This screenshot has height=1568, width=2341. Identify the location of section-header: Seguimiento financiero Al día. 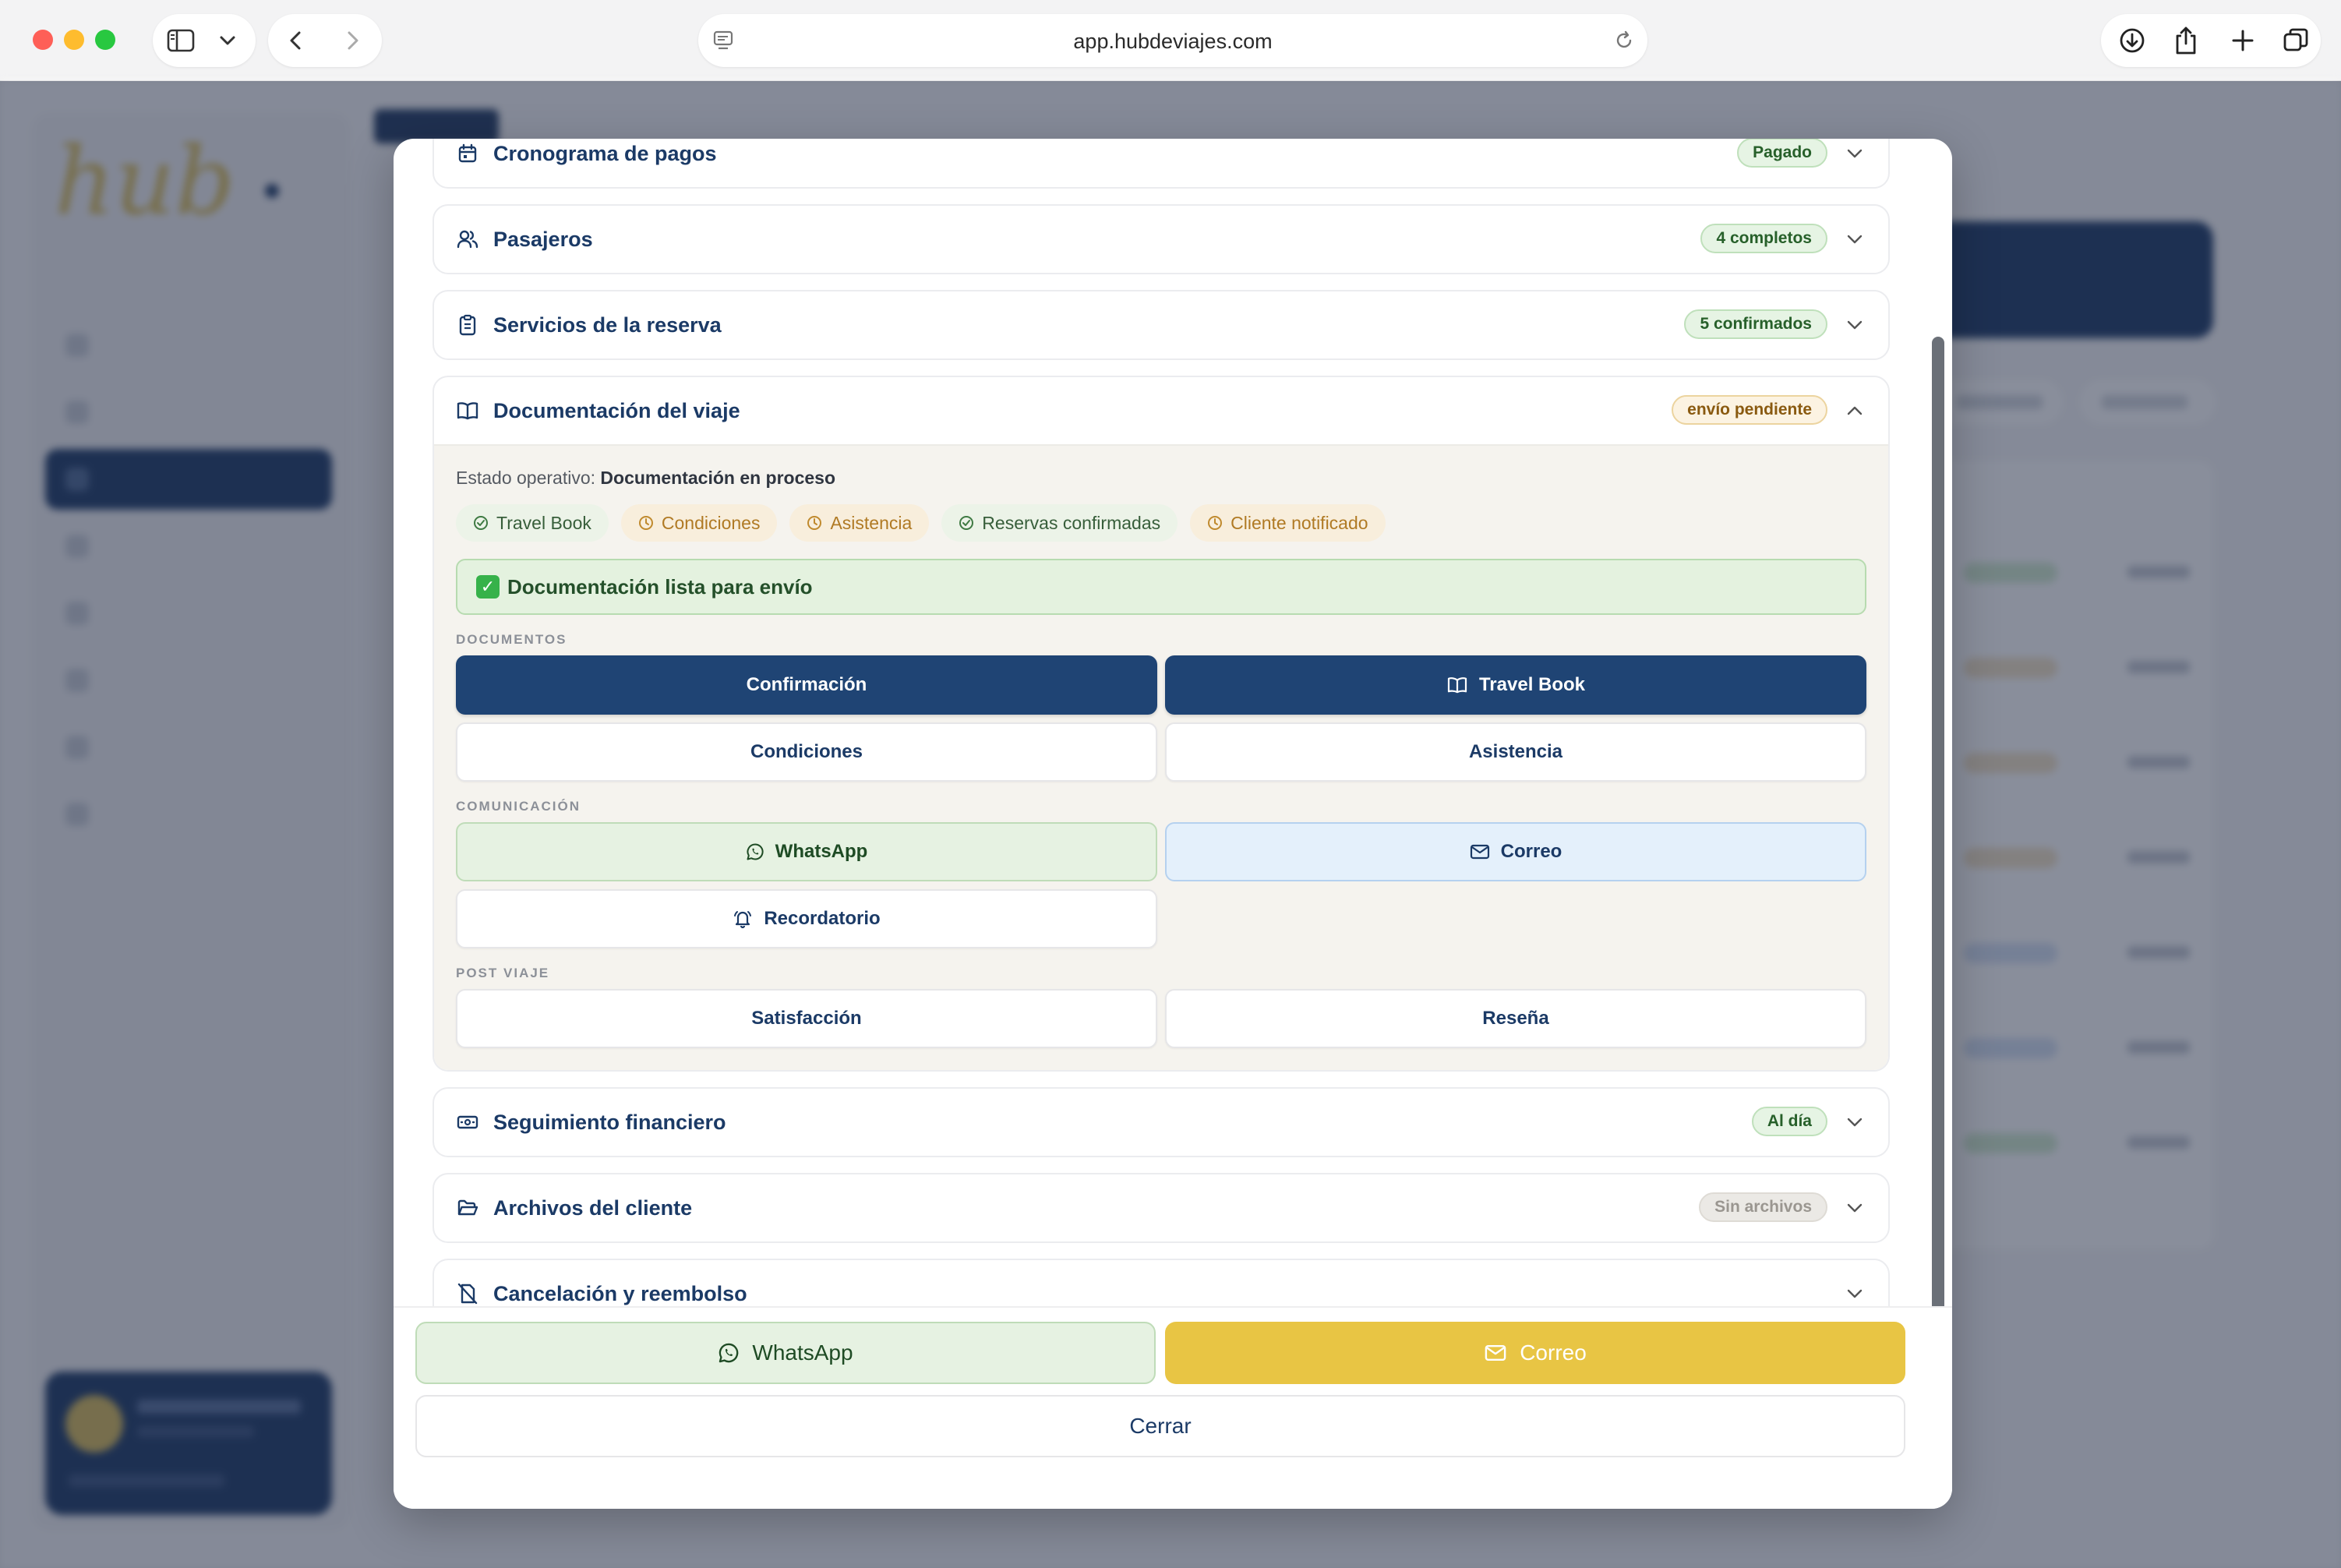
(1161, 1122).